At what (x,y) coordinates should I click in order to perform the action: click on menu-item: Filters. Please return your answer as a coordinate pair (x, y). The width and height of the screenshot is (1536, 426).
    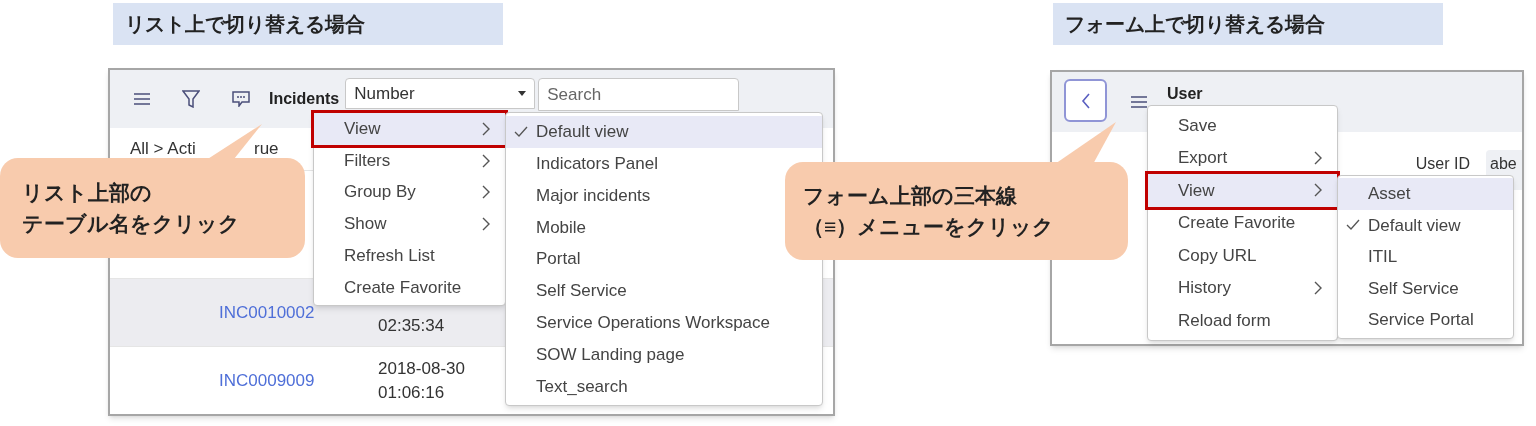
    Looking at the image, I should click on (409, 160).